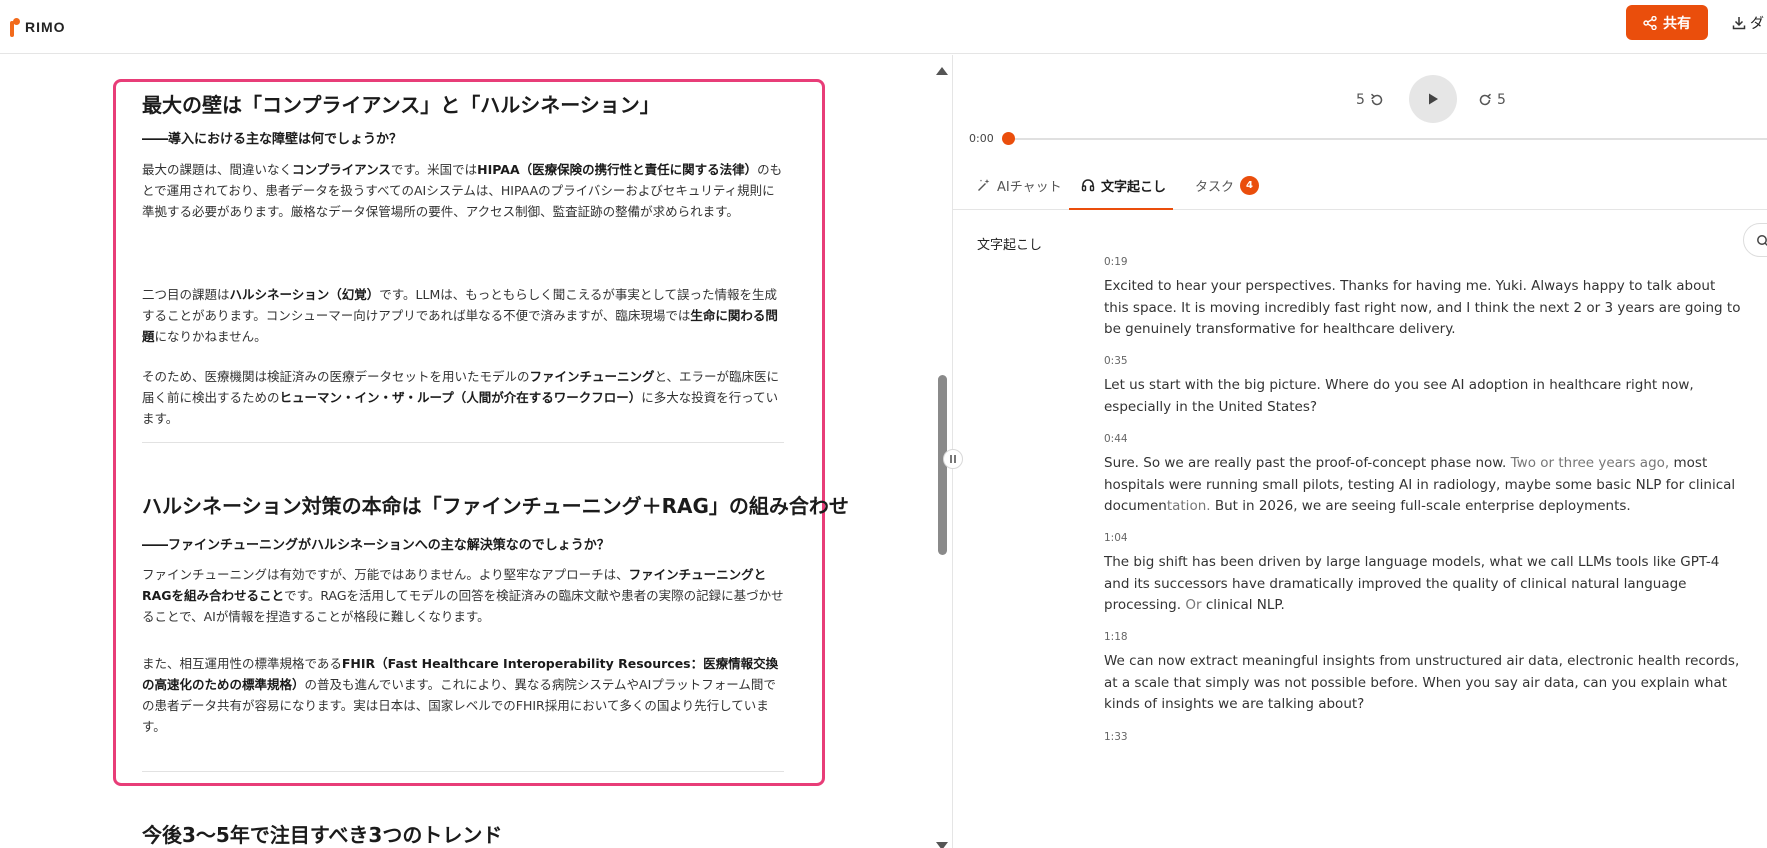  What do you see at coordinates (14, 27) in the screenshot?
I see `logo-mark-icon` at bounding box center [14, 27].